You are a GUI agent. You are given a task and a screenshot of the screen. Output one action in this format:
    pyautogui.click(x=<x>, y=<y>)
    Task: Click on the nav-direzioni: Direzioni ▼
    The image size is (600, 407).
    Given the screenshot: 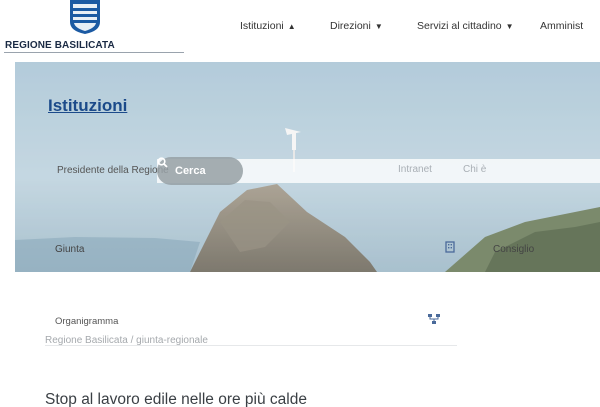 What is the action you would take?
    pyautogui.click(x=356, y=26)
    